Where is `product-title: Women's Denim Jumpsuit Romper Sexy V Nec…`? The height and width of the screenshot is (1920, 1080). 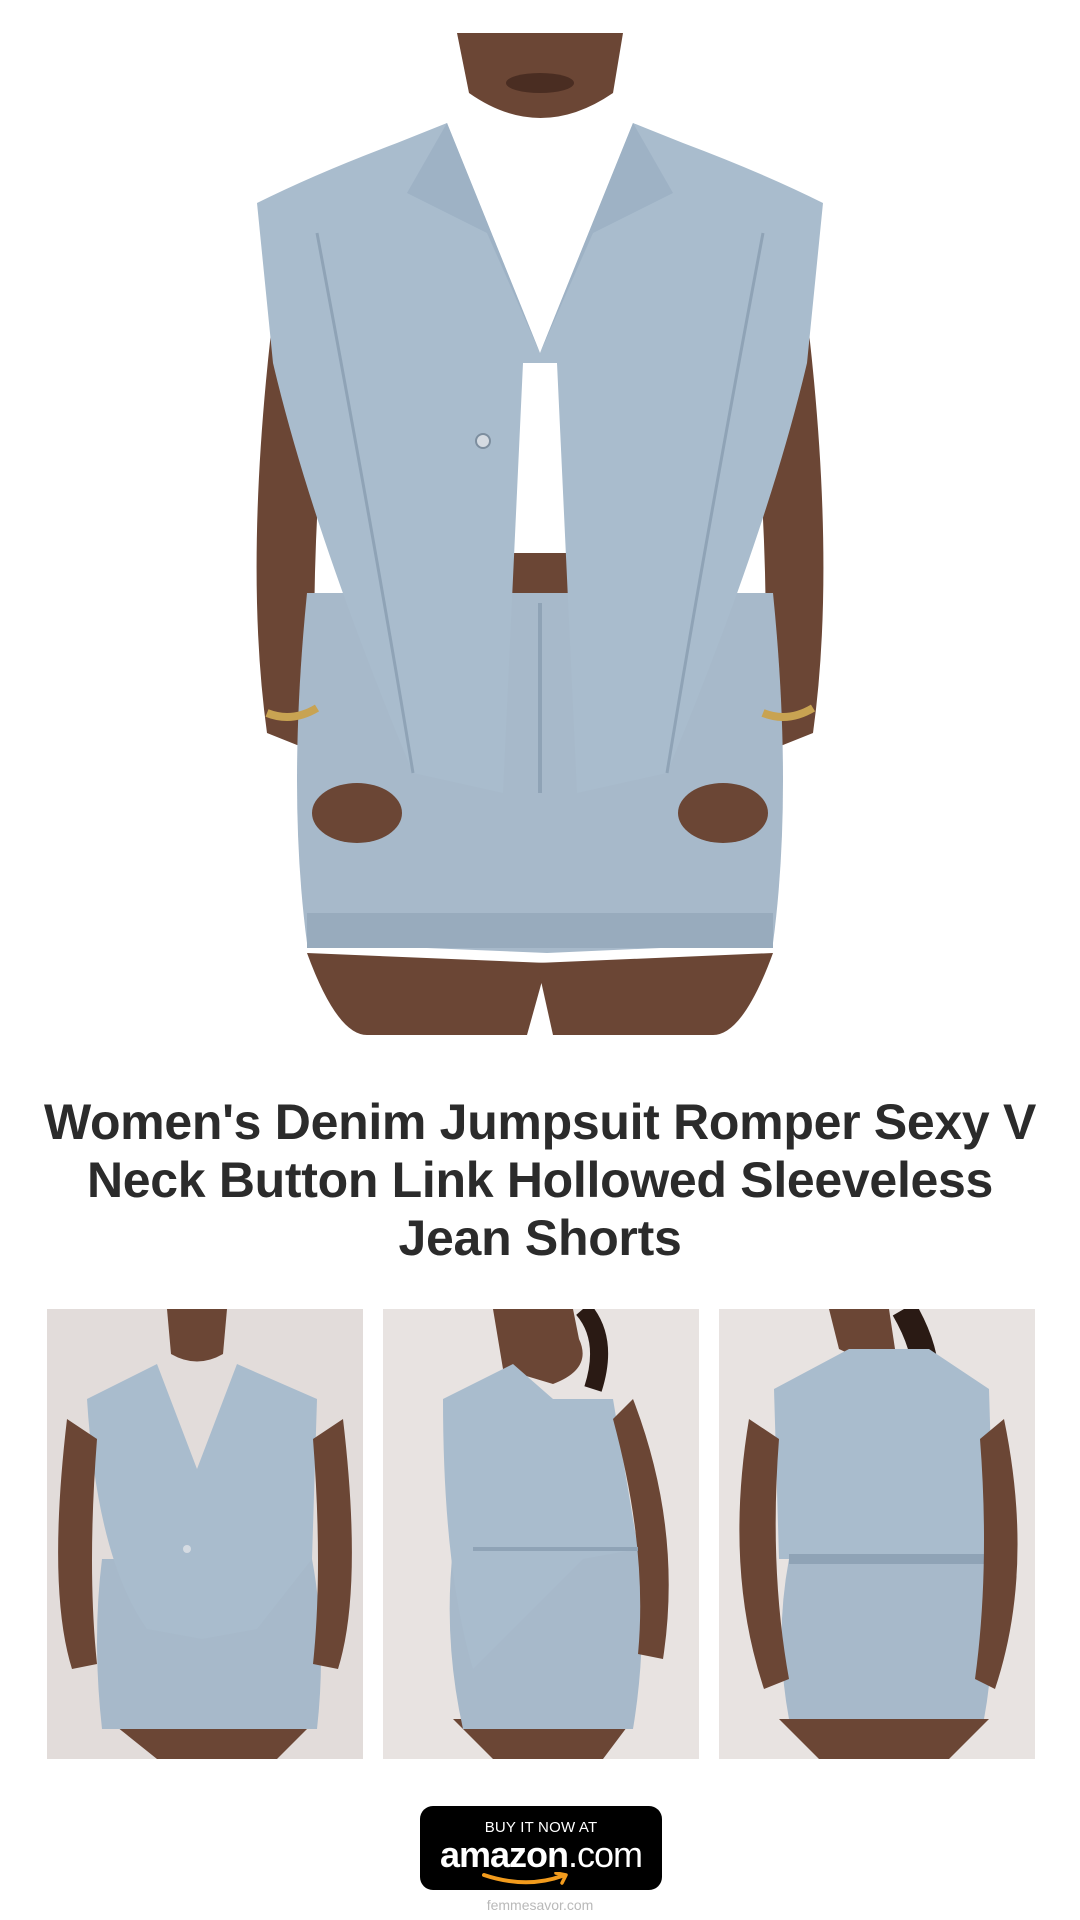 product-title: Women's Denim Jumpsuit Romper Sexy V Nec… is located at coordinates (540, 1180).